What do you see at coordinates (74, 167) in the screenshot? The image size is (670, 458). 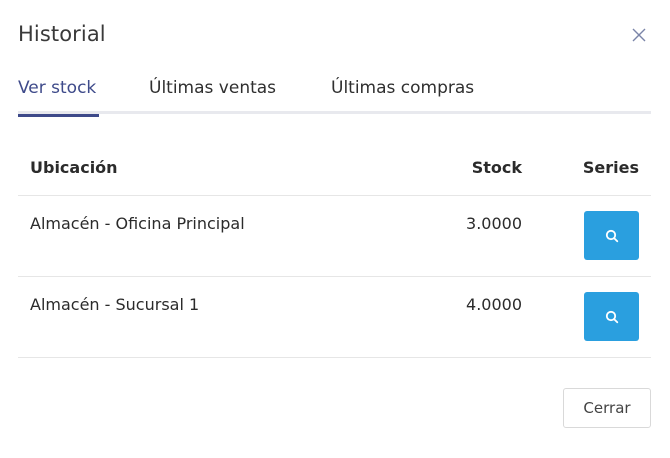 I see `header-location: Ubicación` at bounding box center [74, 167].